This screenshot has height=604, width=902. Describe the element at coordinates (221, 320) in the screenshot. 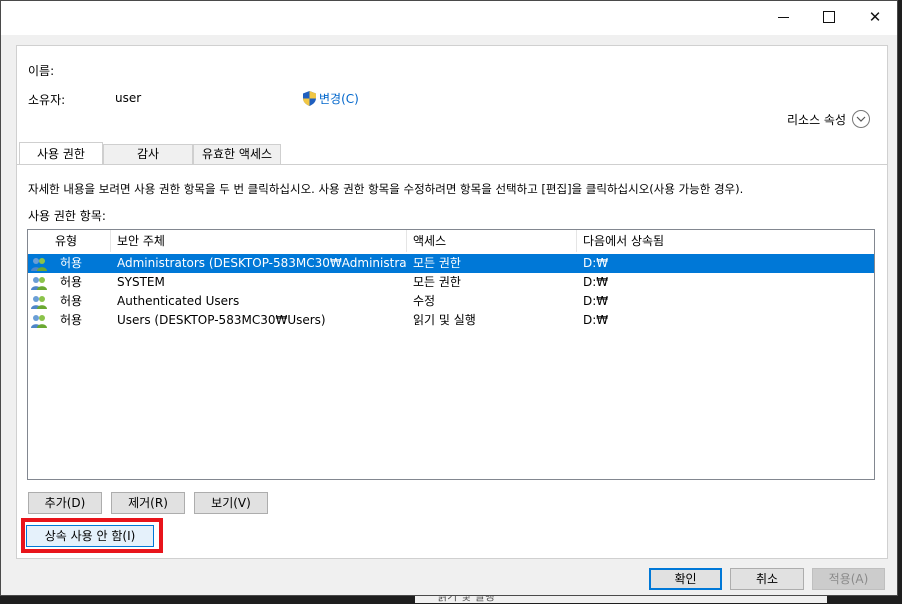

I see `row-principal: Users (DESKTOP-583MC30₩Users)` at that location.